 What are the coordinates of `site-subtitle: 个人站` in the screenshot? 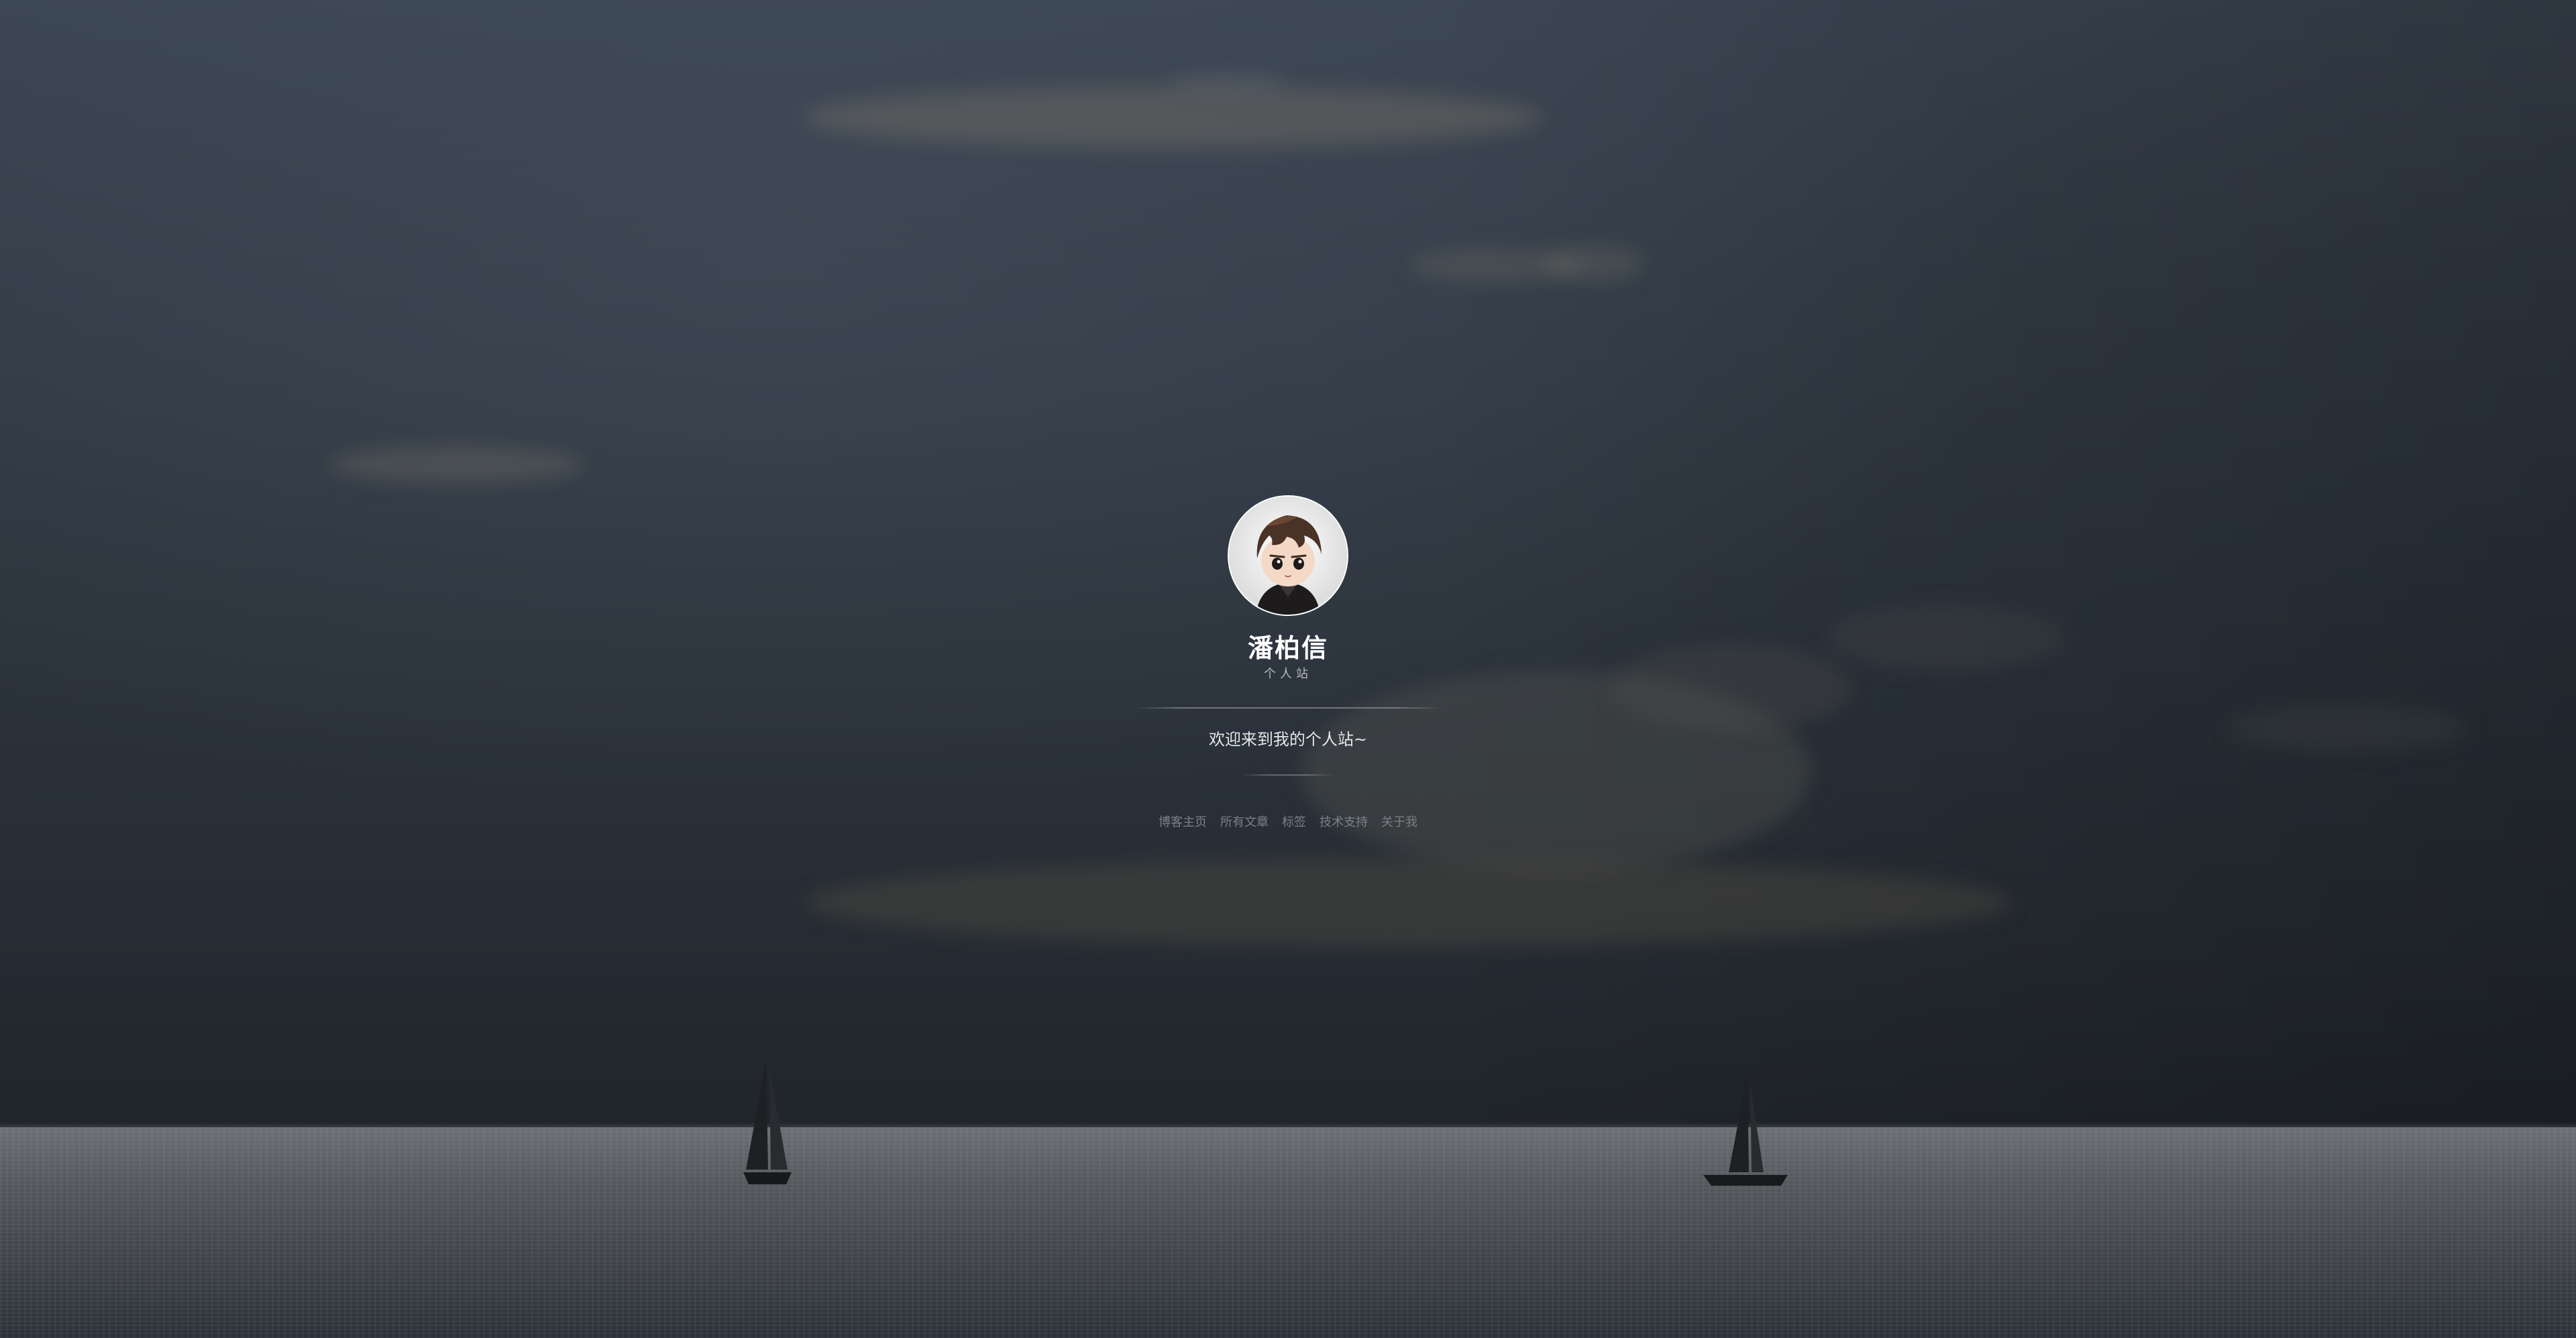 It's located at (1288, 674).